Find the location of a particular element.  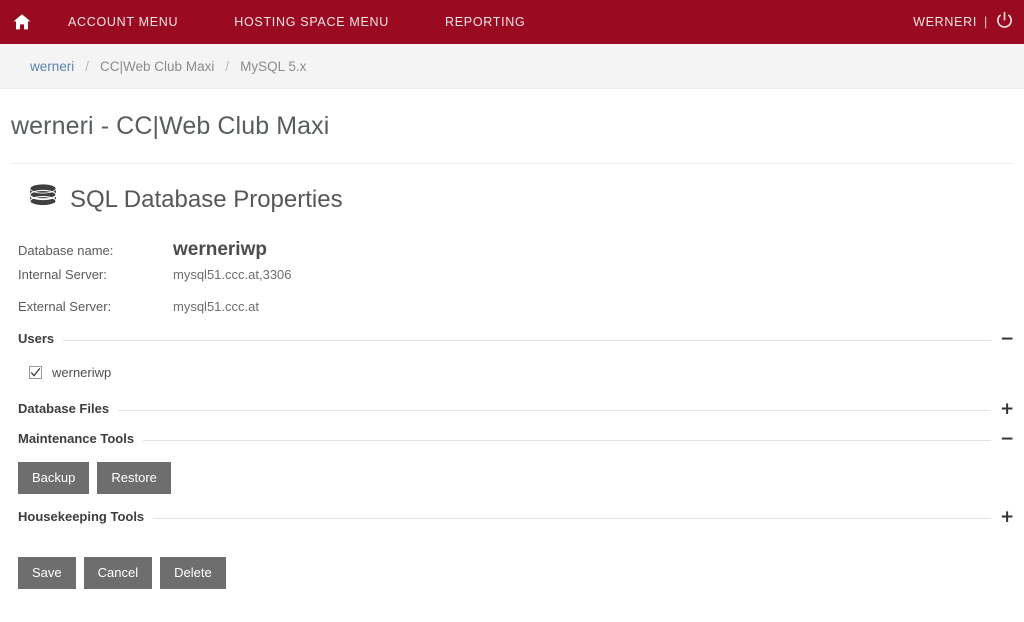

home-button is located at coordinates (22, 22).